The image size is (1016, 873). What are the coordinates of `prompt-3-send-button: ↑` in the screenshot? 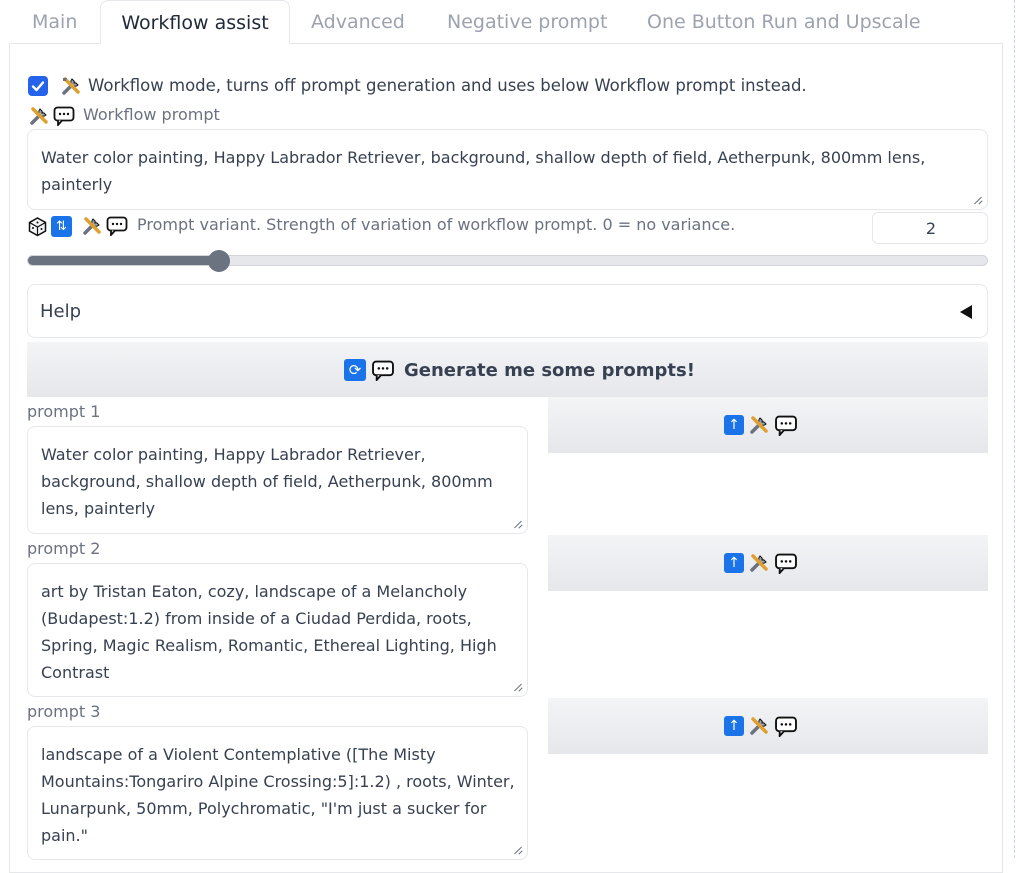 It's located at (768, 726).